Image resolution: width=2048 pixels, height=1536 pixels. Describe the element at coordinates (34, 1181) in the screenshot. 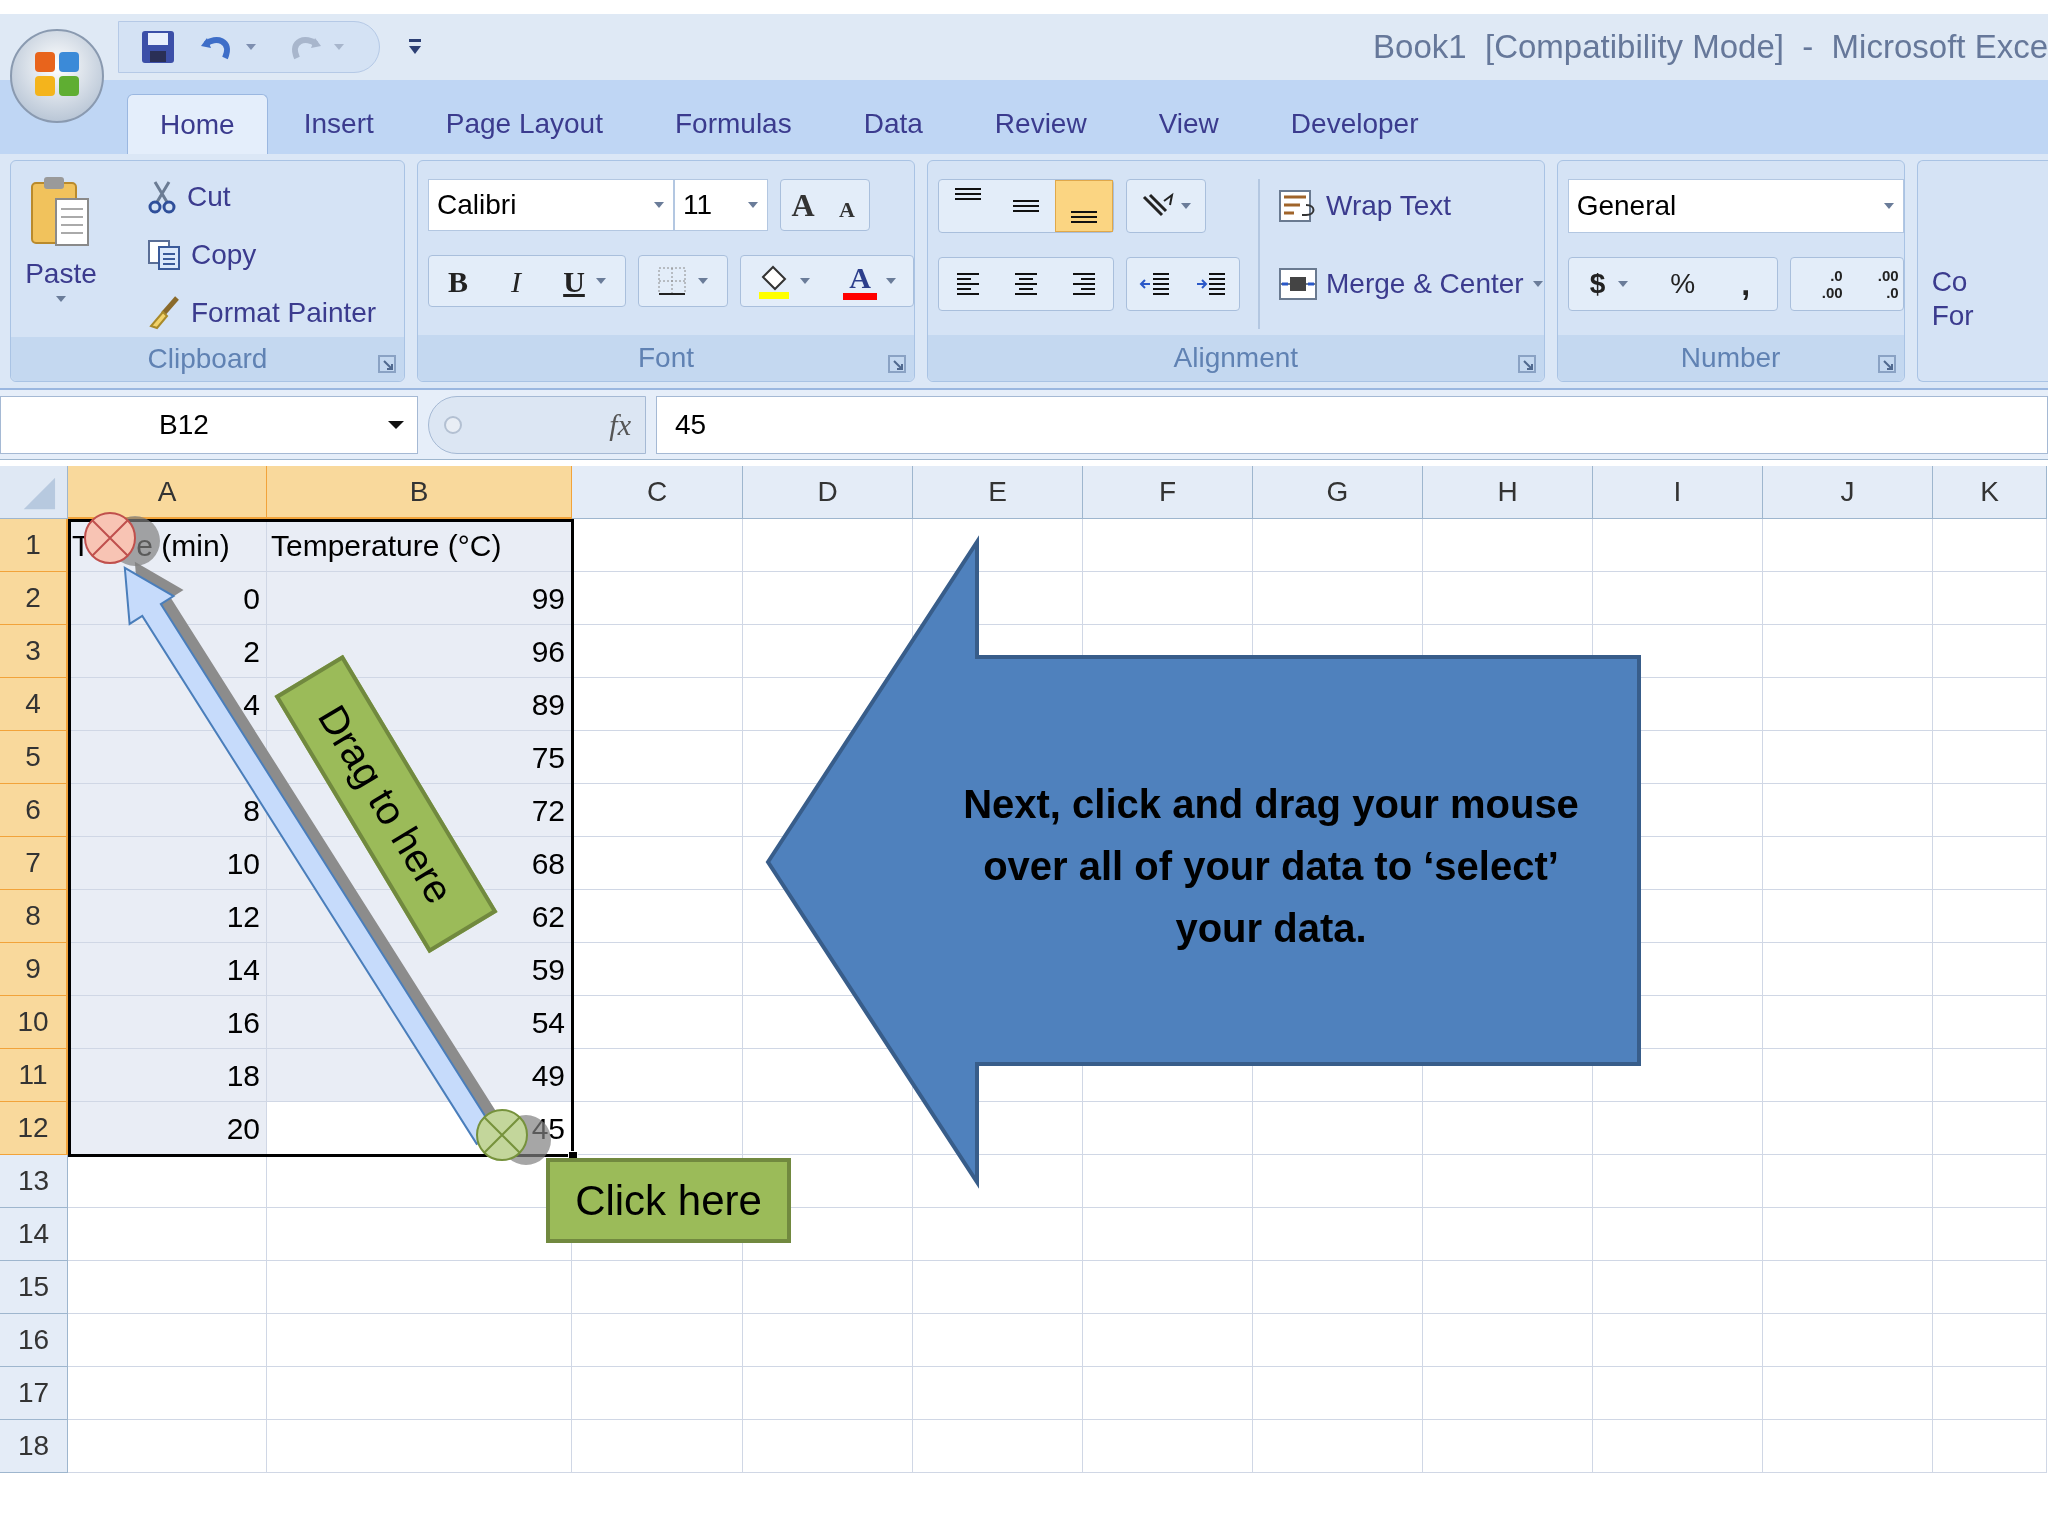

I see `row-header: 13` at that location.